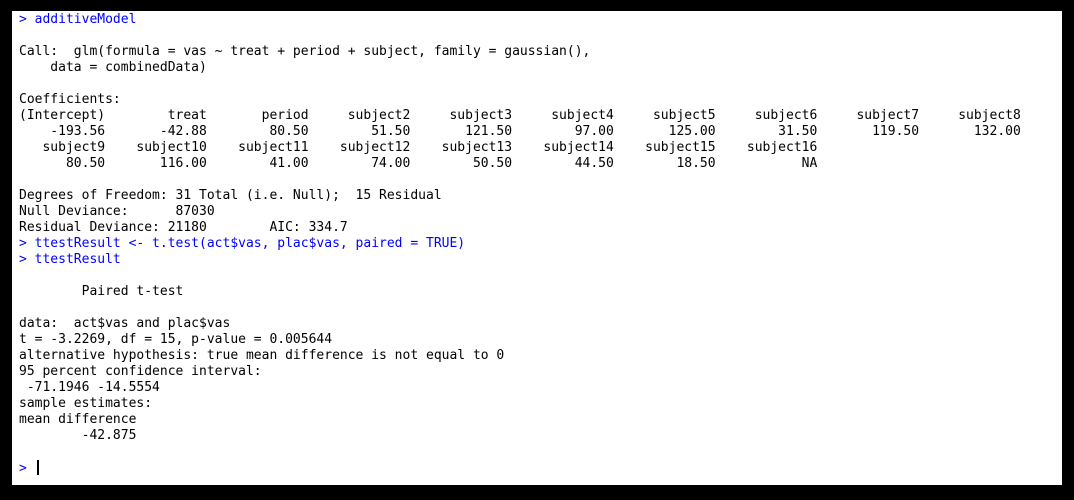 This screenshot has width=1074, height=500. I want to click on console-output-line: sample estimates:, so click(86, 403).